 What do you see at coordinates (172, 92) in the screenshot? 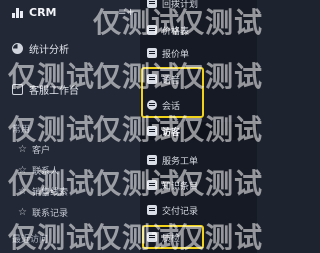
I see `highlight-box-voice-conversation` at bounding box center [172, 92].